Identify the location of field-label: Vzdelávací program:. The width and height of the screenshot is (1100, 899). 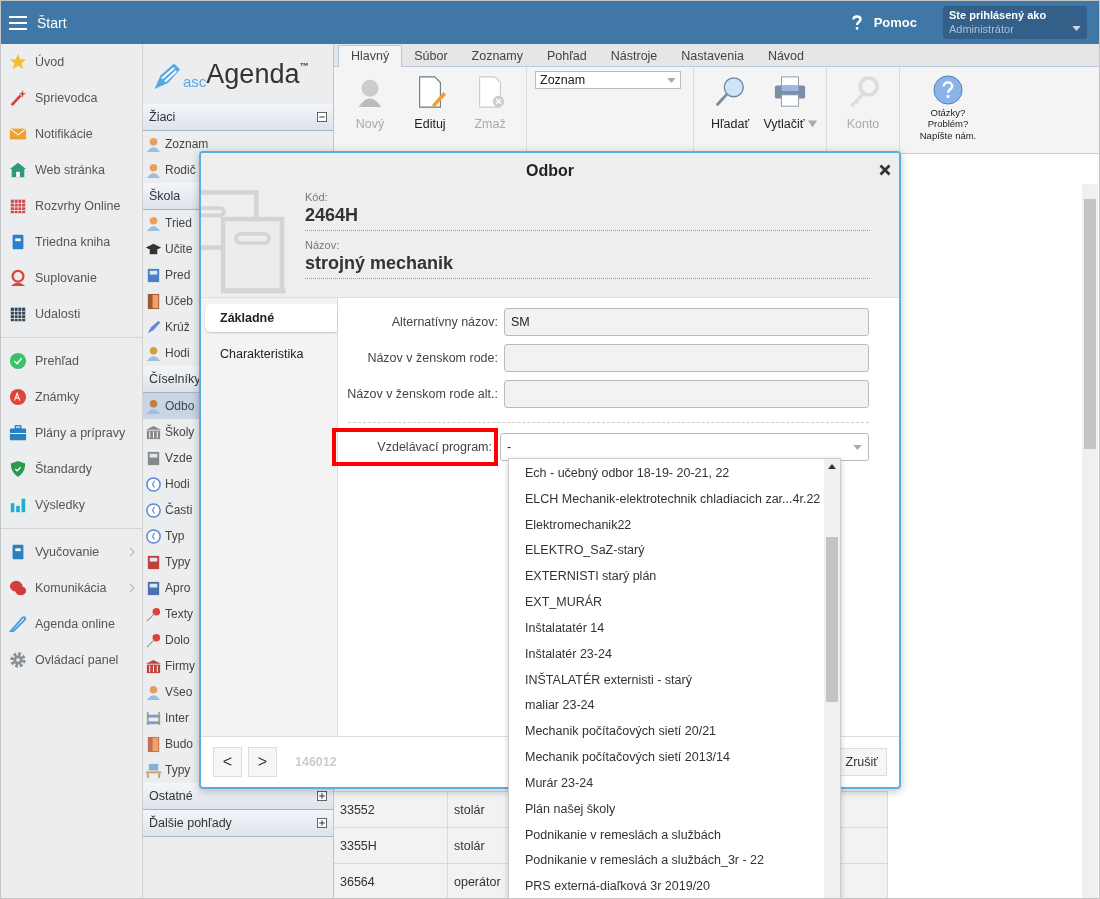
(415, 447).